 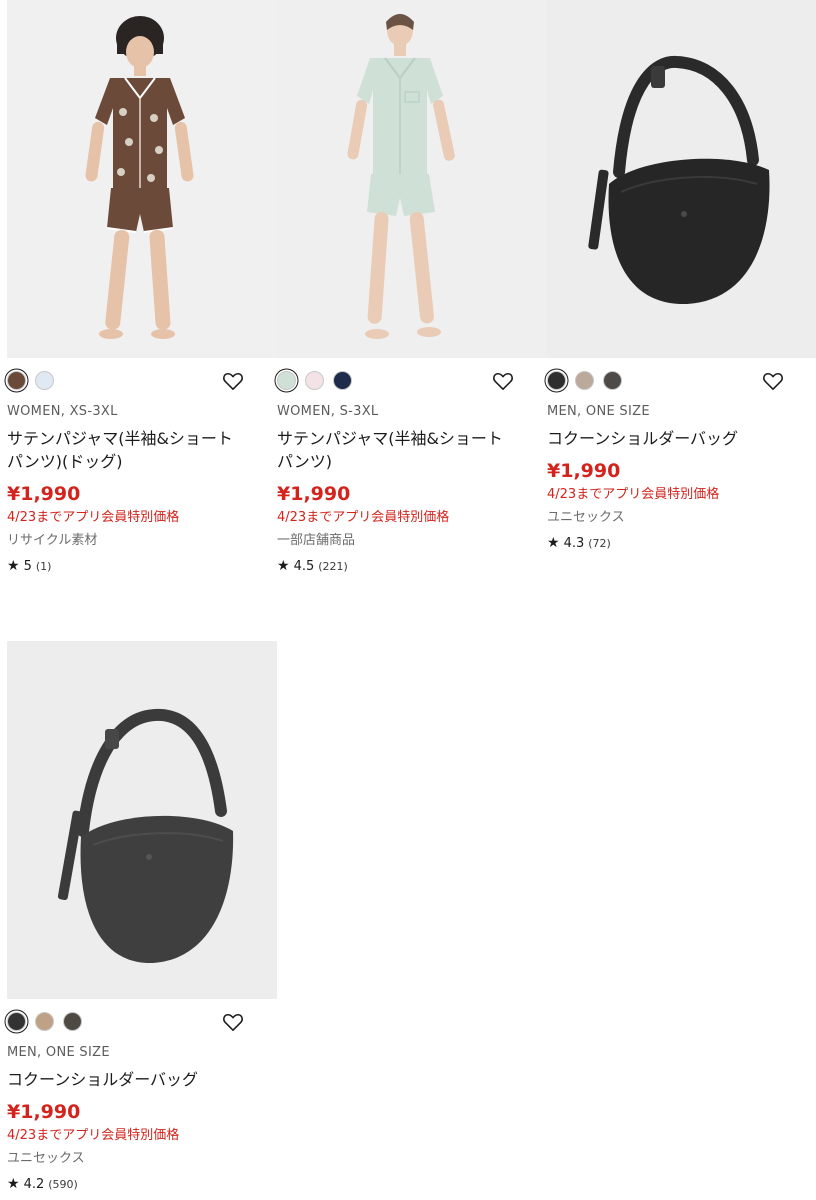 I want to click on review-count: (72), so click(x=599, y=543).